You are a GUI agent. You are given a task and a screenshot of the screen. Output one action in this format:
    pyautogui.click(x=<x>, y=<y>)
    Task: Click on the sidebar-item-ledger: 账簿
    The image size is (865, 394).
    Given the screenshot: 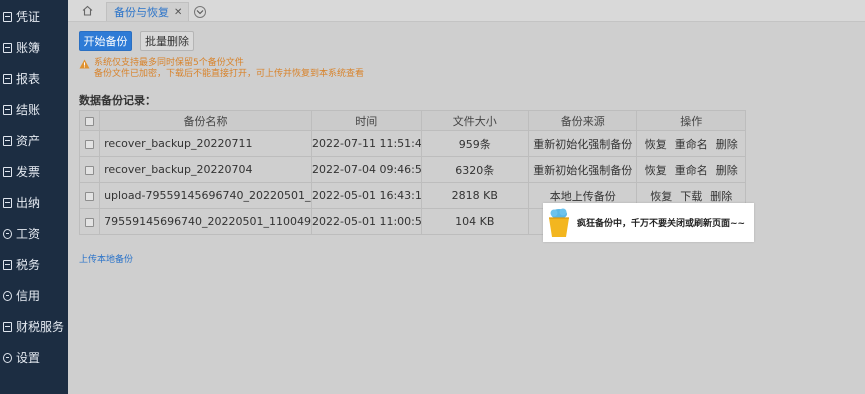 What is the action you would take?
    pyautogui.click(x=34, y=47)
    